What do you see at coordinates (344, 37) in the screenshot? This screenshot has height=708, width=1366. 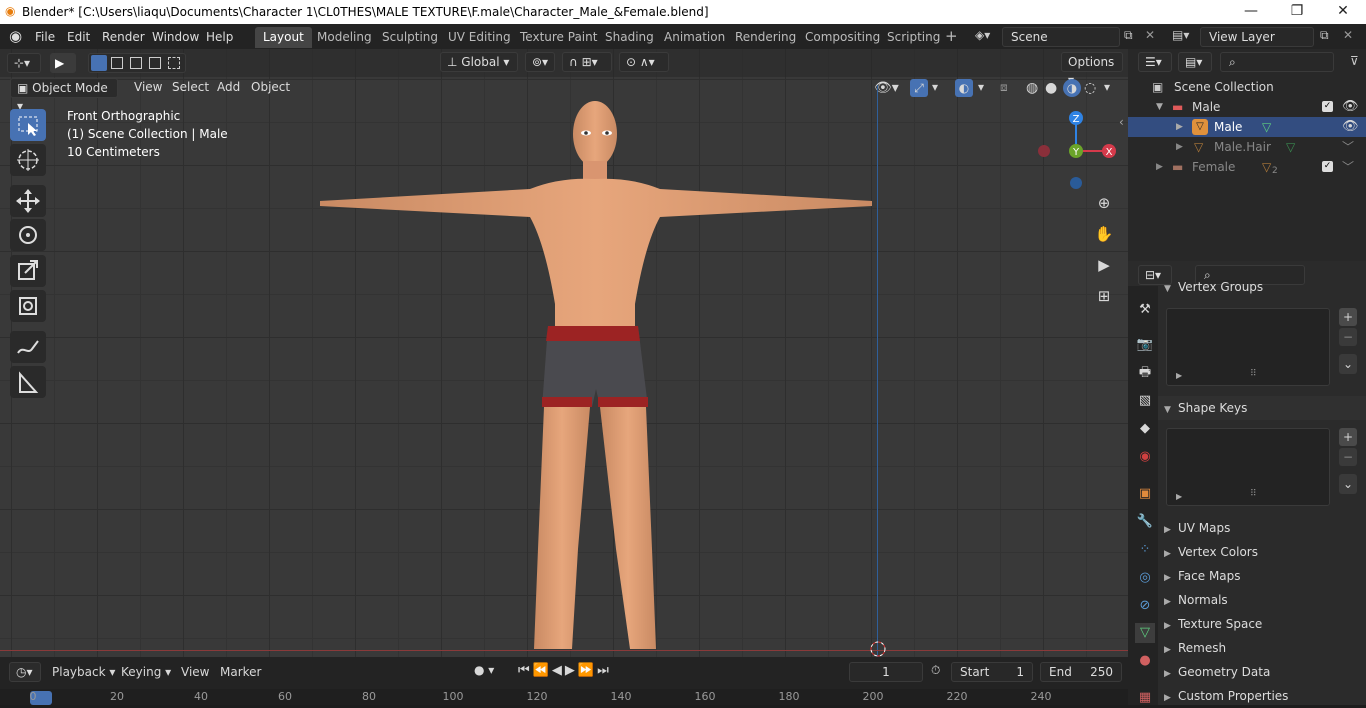 I see `tab-modeling: Modeling` at bounding box center [344, 37].